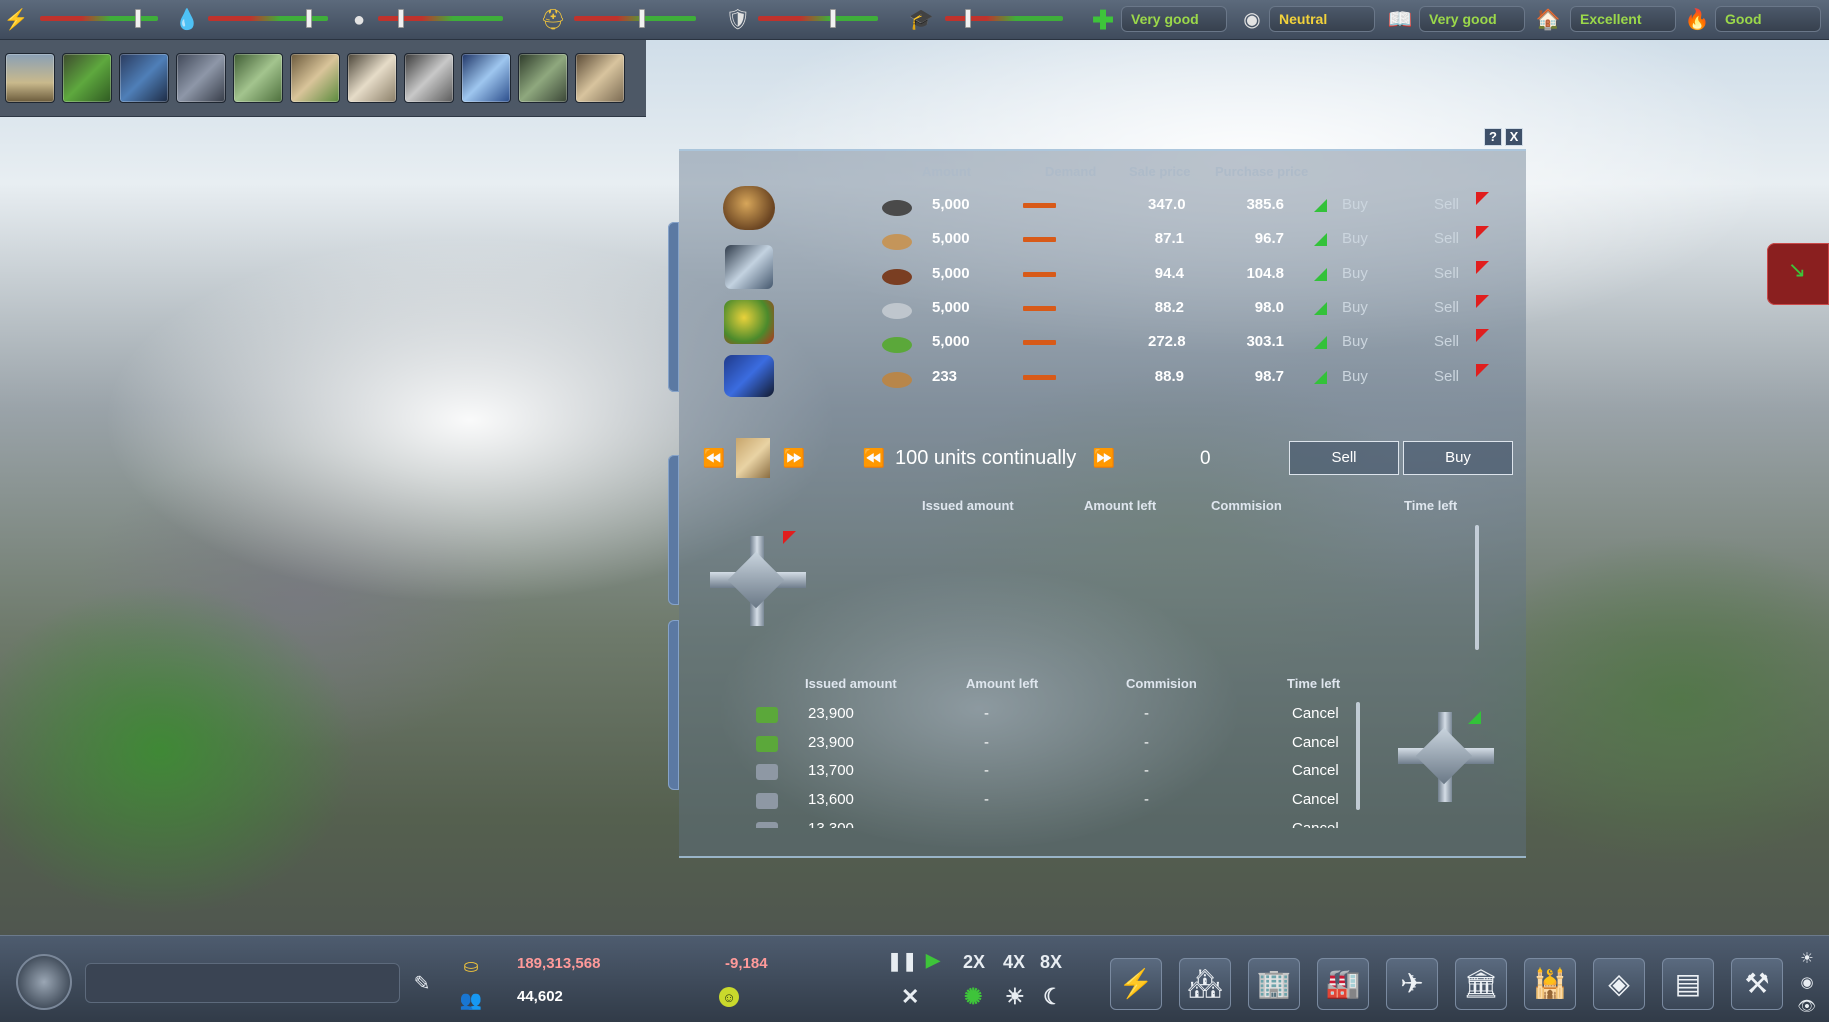 The image size is (1829, 1022). Describe the element at coordinates (422, 983) in the screenshot. I see `edit-icon: ✎` at that location.